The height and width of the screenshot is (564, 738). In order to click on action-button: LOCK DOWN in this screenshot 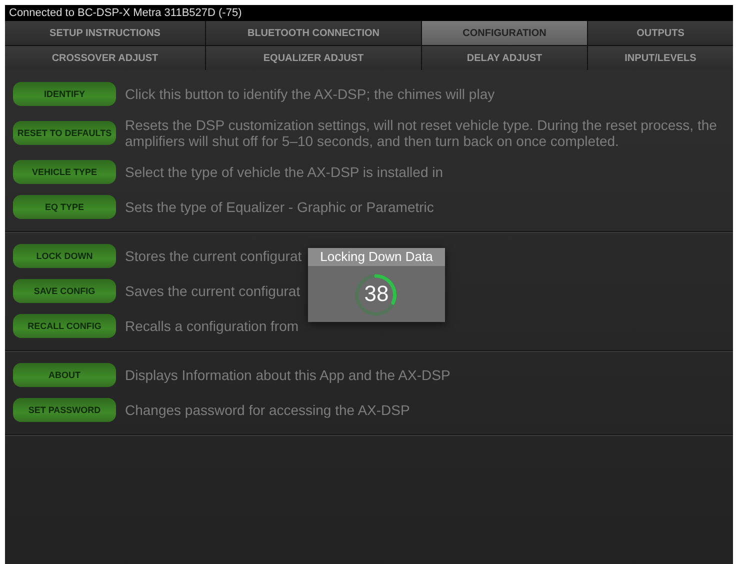, I will do `click(64, 256)`.